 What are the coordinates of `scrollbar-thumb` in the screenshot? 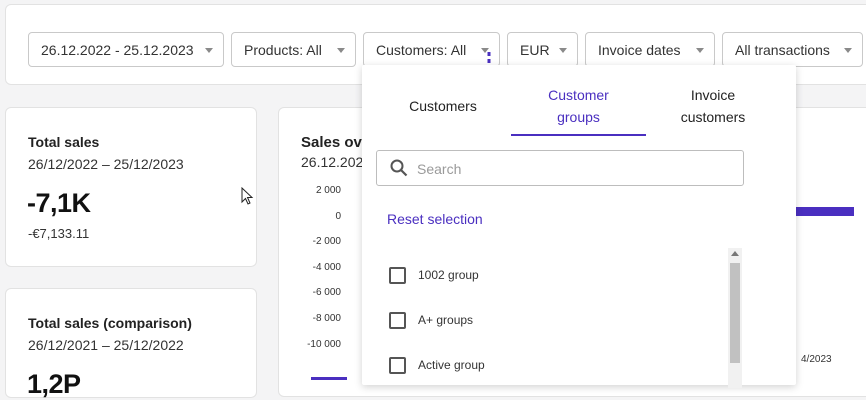 It's located at (735, 313).